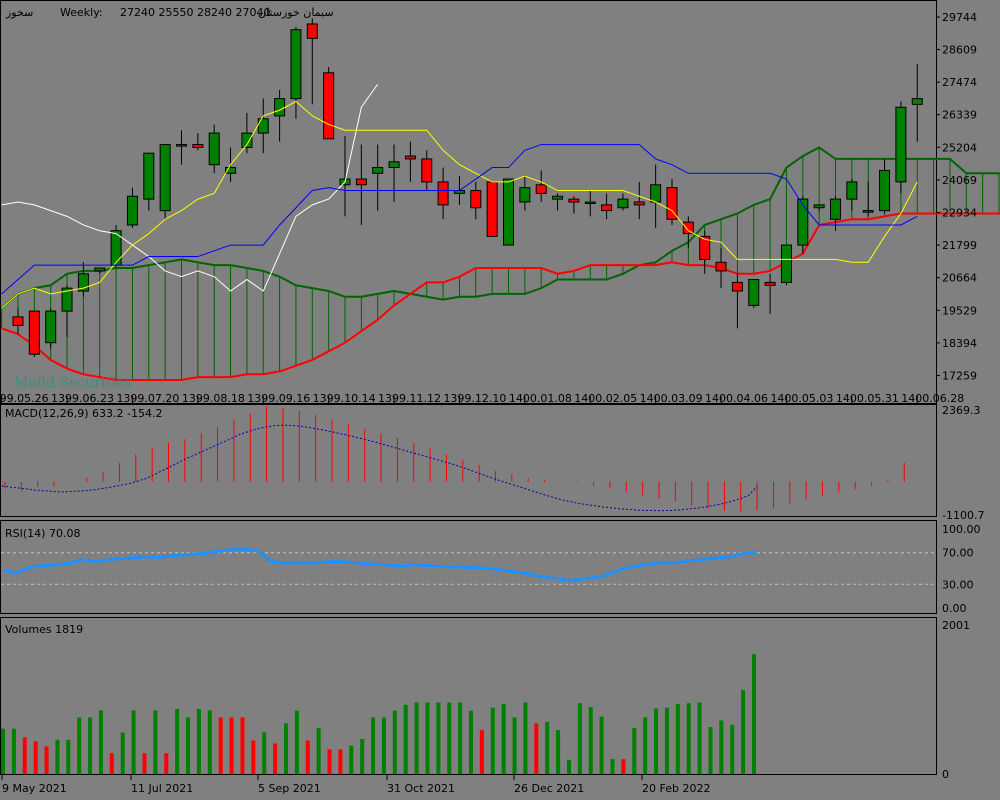 This screenshot has width=1000, height=800. Describe the element at coordinates (959, 245) in the screenshot. I see `price-tick-label: 21799` at that location.